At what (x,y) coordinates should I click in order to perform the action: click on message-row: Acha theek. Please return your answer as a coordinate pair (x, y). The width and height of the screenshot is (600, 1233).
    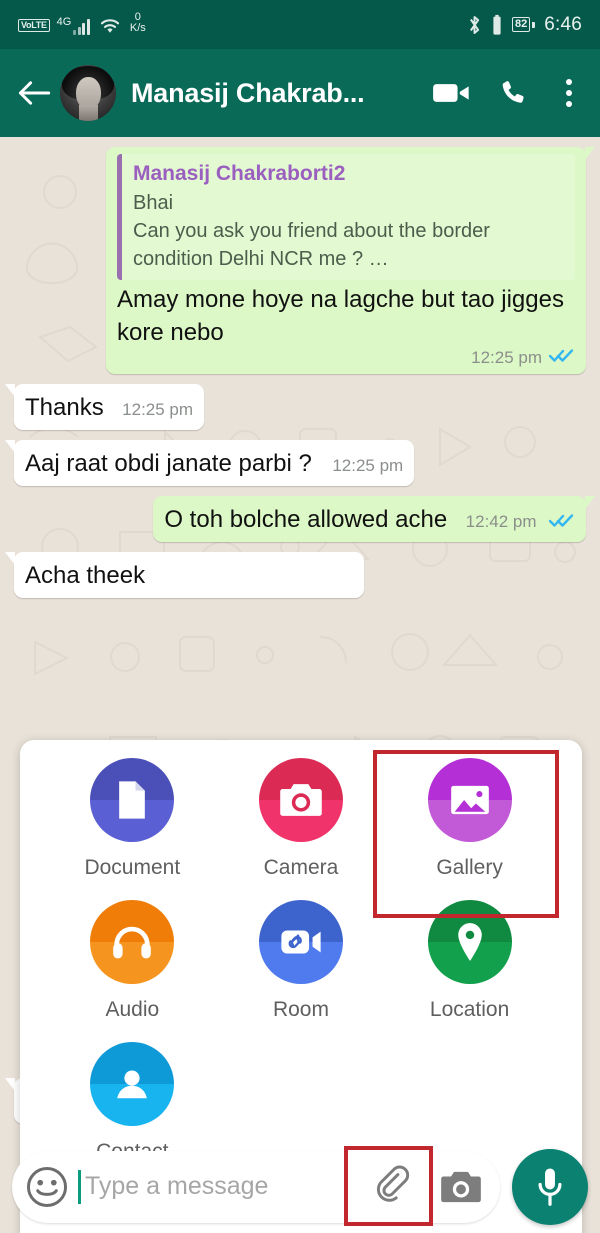
    Looking at the image, I should click on (295, 575).